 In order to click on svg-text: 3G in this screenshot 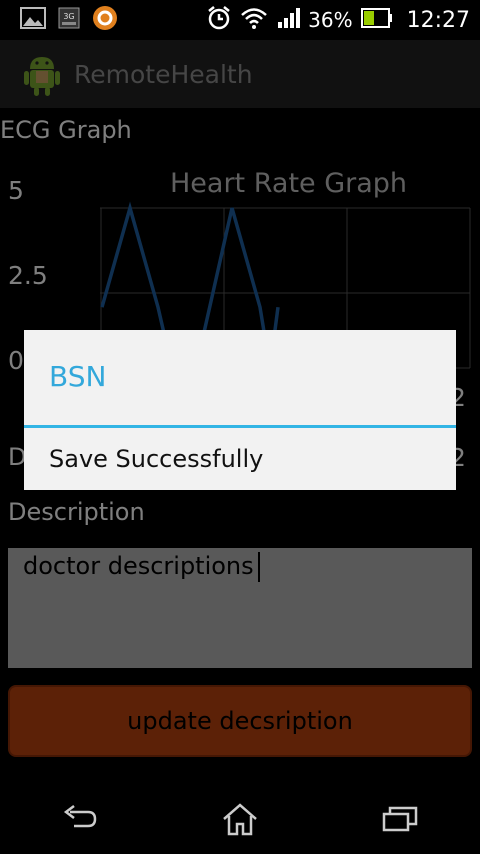, I will do `click(68, 16)`.